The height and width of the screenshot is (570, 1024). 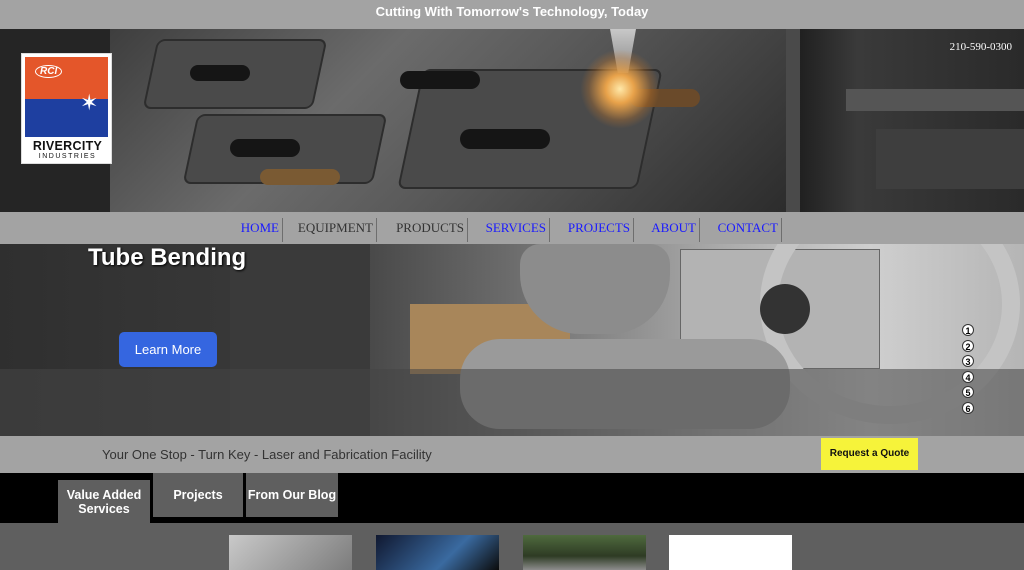 What do you see at coordinates (785, 309) in the screenshot?
I see `die-bolt` at bounding box center [785, 309].